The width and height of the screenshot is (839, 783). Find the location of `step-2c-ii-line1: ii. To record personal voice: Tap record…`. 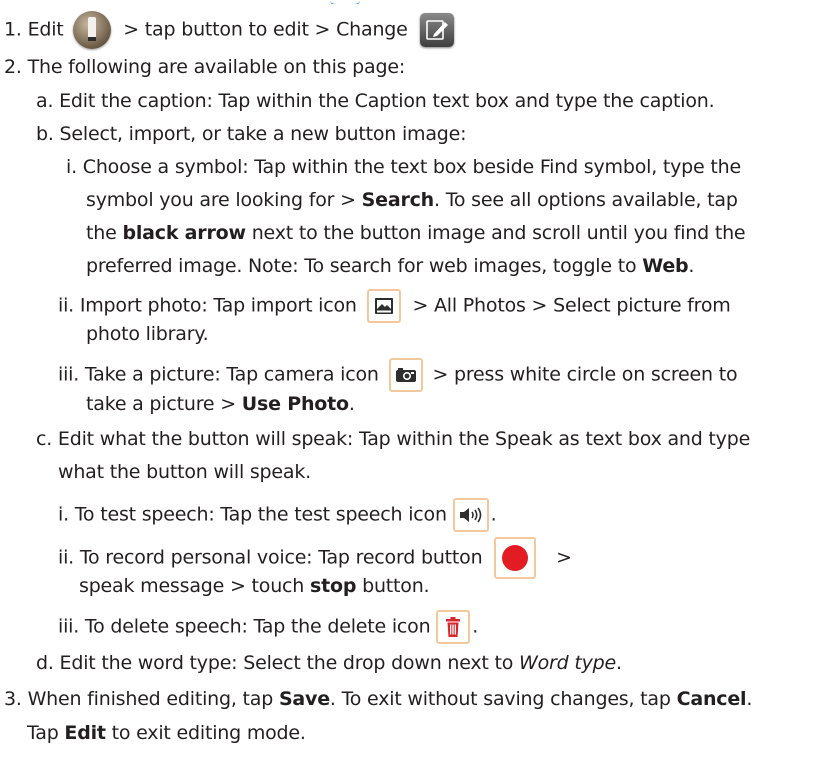

step-2c-ii-line1: ii. To record personal voice: Tap record… is located at coordinates (315, 558).